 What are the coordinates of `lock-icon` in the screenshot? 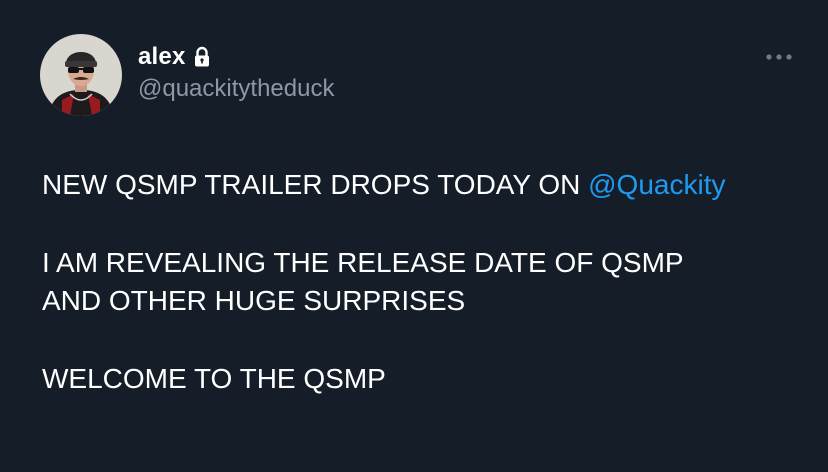 It's located at (202, 57).